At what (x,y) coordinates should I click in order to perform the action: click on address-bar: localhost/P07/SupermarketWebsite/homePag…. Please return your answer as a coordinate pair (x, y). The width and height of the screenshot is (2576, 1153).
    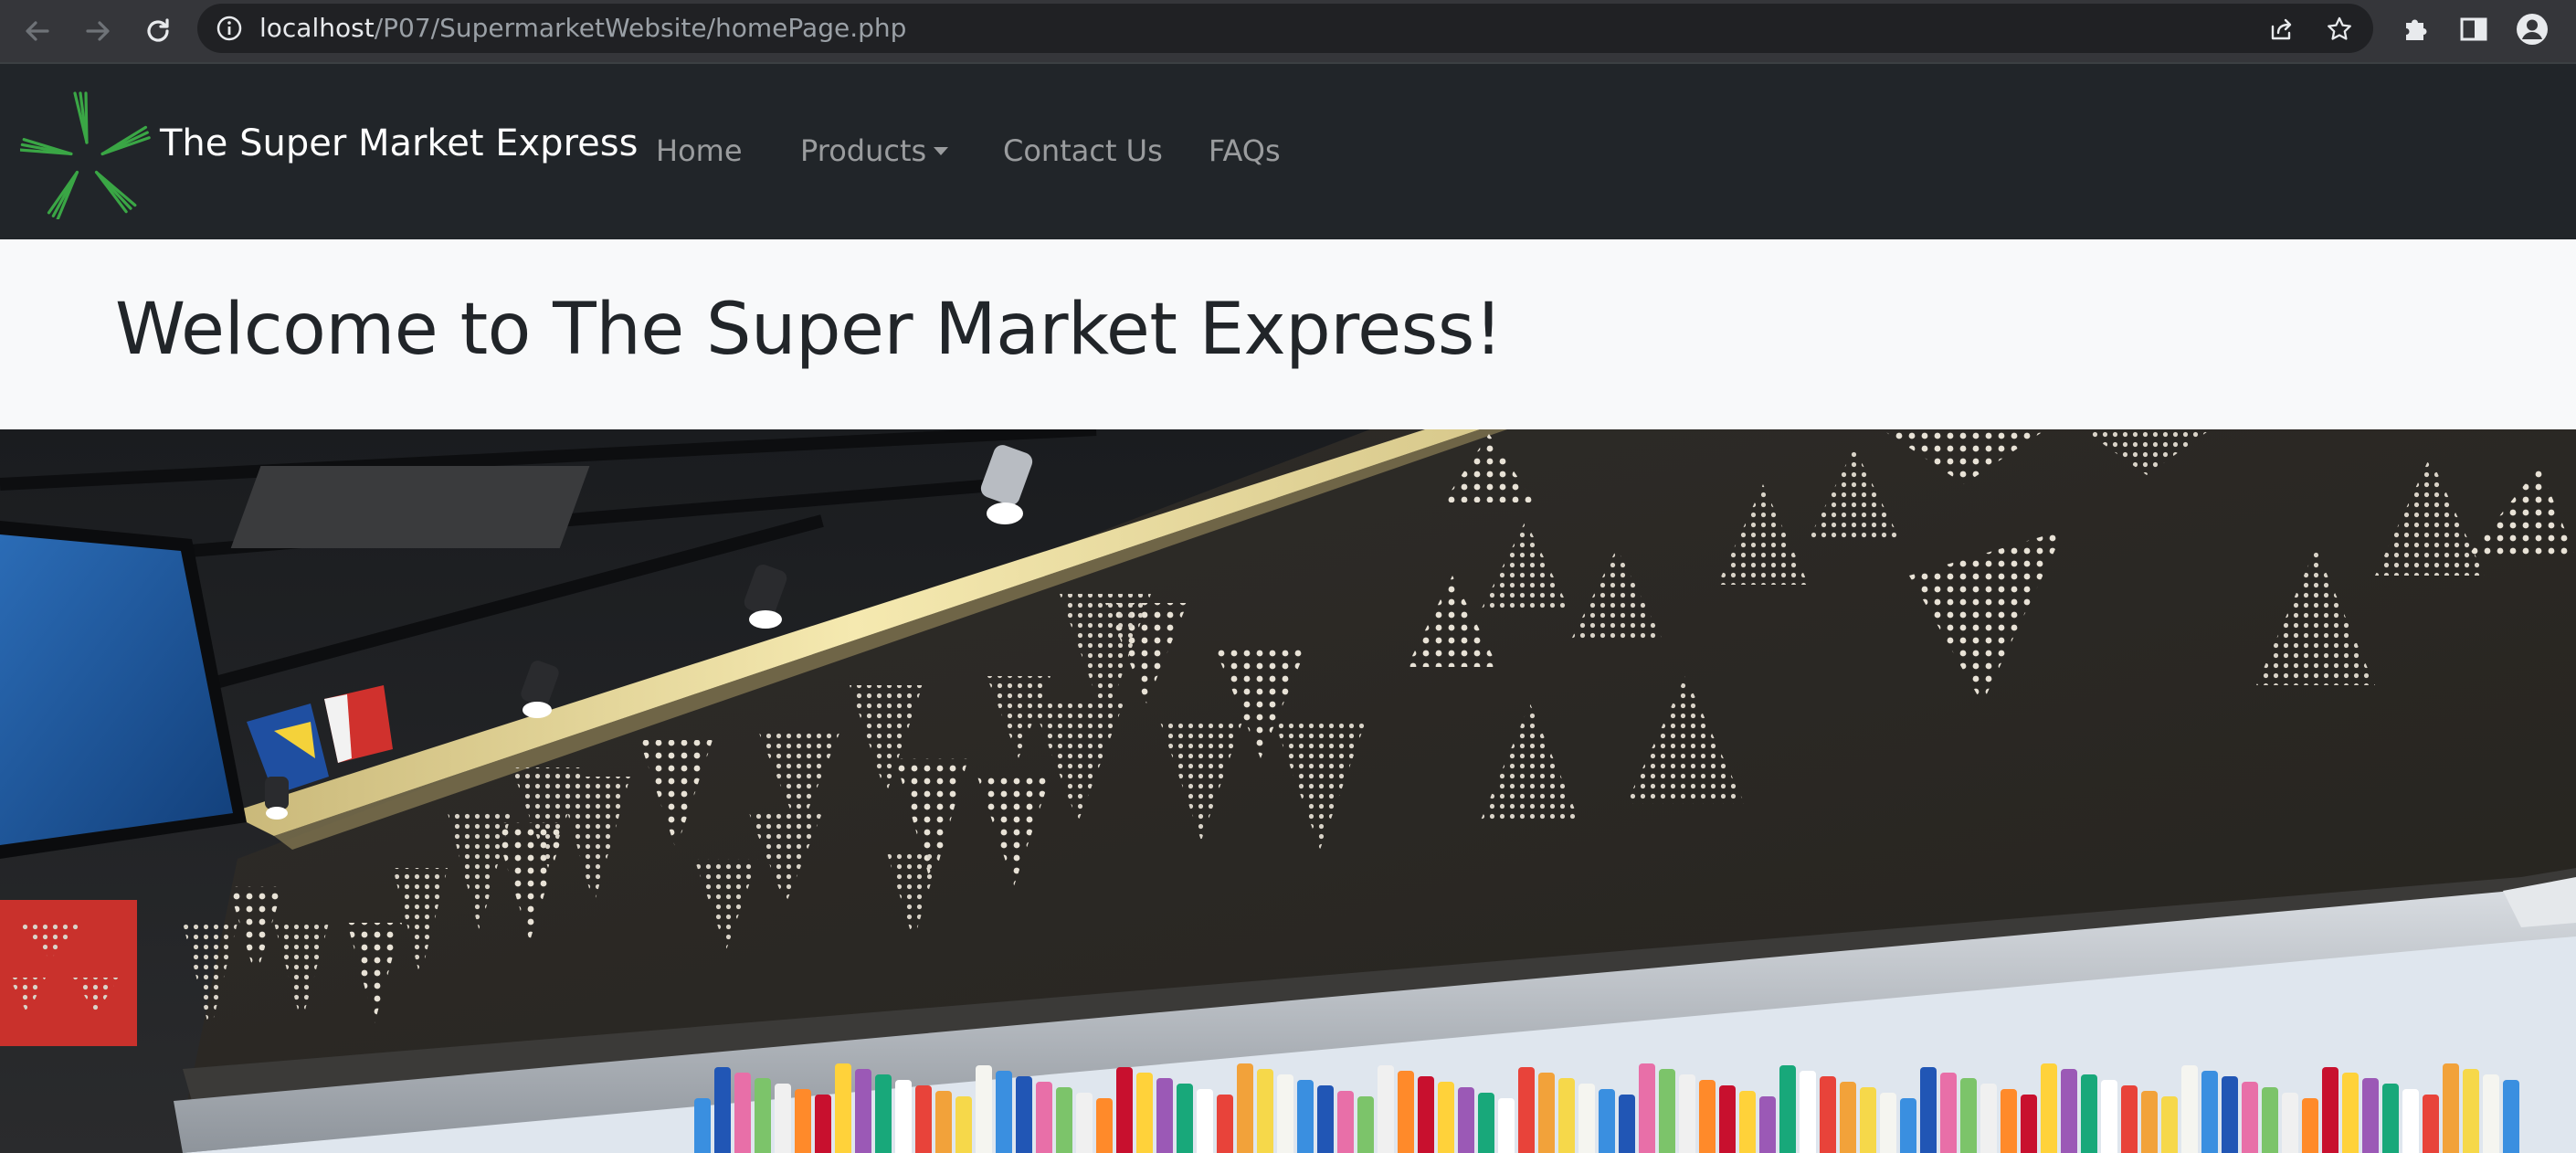
    Looking at the image, I should click on (1285, 29).